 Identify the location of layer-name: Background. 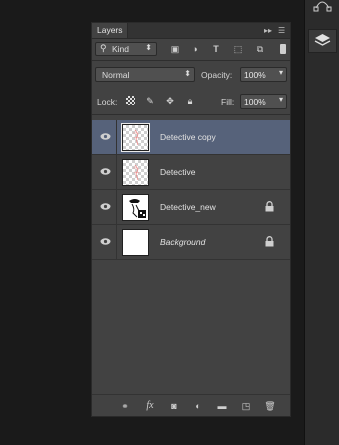
(182, 242).